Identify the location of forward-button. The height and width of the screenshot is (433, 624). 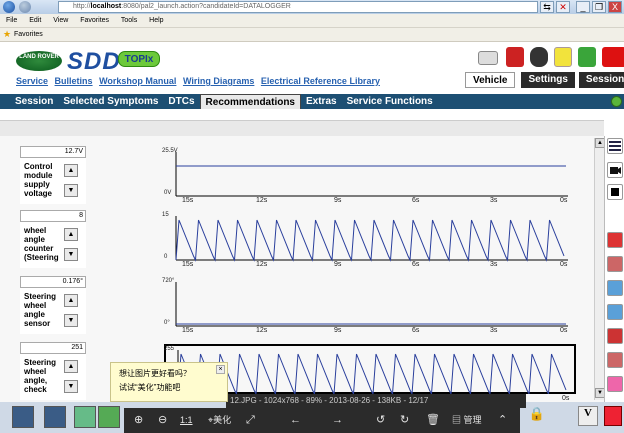
(25, 7).